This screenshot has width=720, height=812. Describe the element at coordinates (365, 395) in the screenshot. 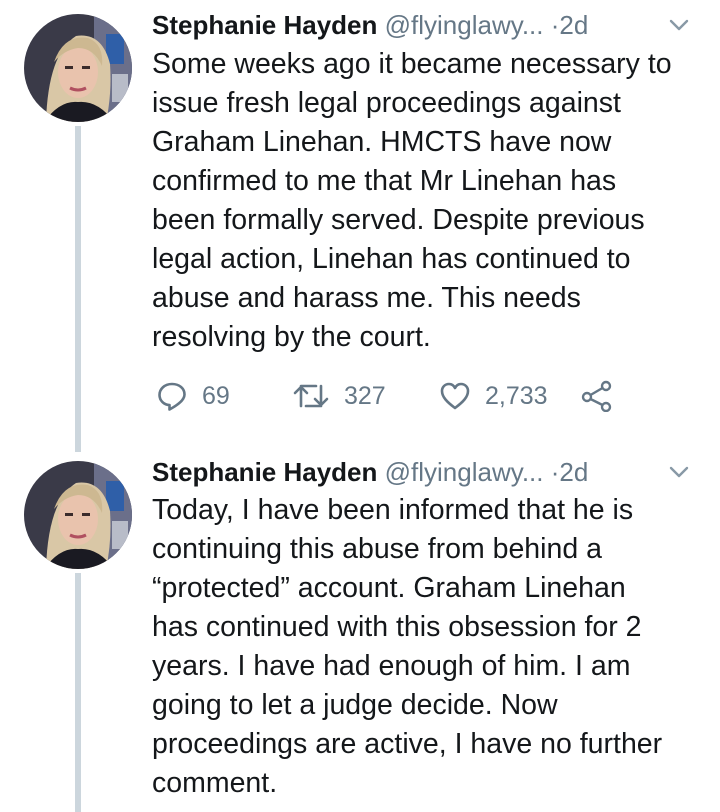

I see `retweet-count: 327` at that location.